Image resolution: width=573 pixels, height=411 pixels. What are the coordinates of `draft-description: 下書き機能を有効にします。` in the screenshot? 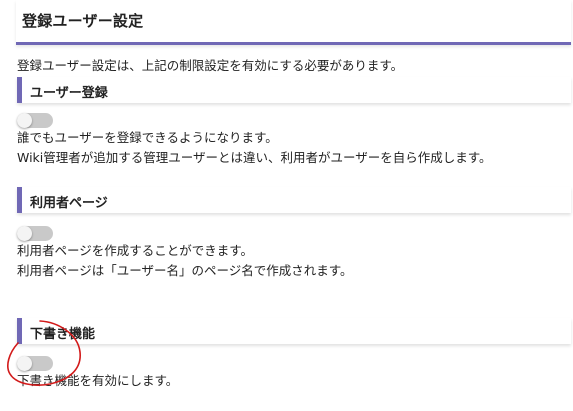 It's located at (97, 381).